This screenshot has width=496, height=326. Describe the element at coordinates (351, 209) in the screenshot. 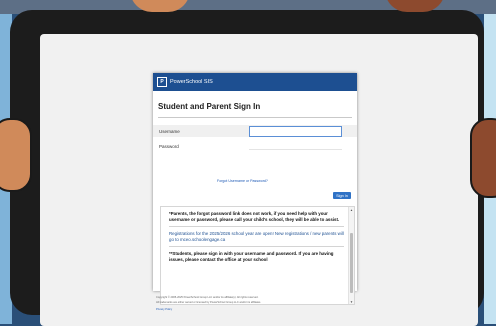

I see `scroll-up-icon: ▲` at that location.